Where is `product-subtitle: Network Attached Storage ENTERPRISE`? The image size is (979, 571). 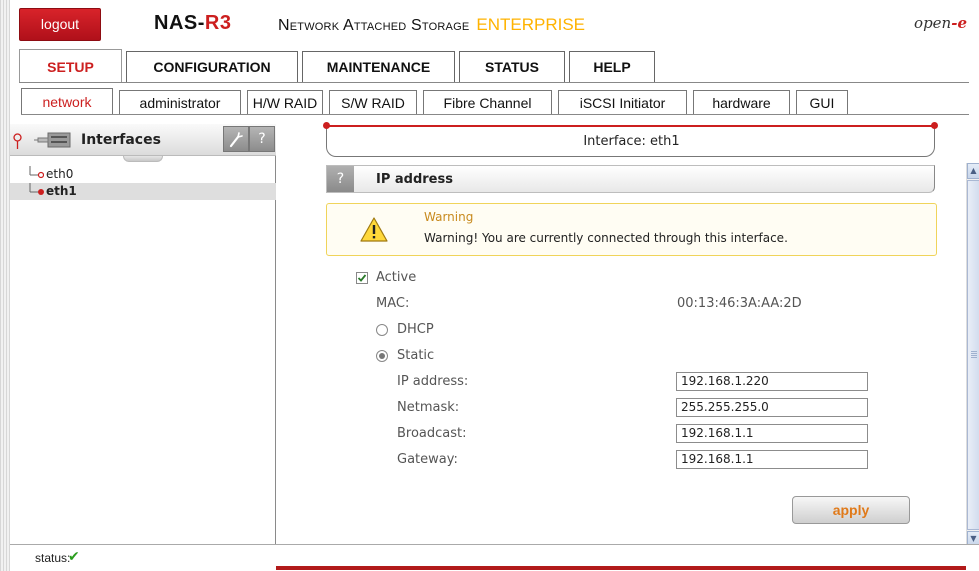 product-subtitle: Network Attached Storage ENTERPRISE is located at coordinates (431, 25).